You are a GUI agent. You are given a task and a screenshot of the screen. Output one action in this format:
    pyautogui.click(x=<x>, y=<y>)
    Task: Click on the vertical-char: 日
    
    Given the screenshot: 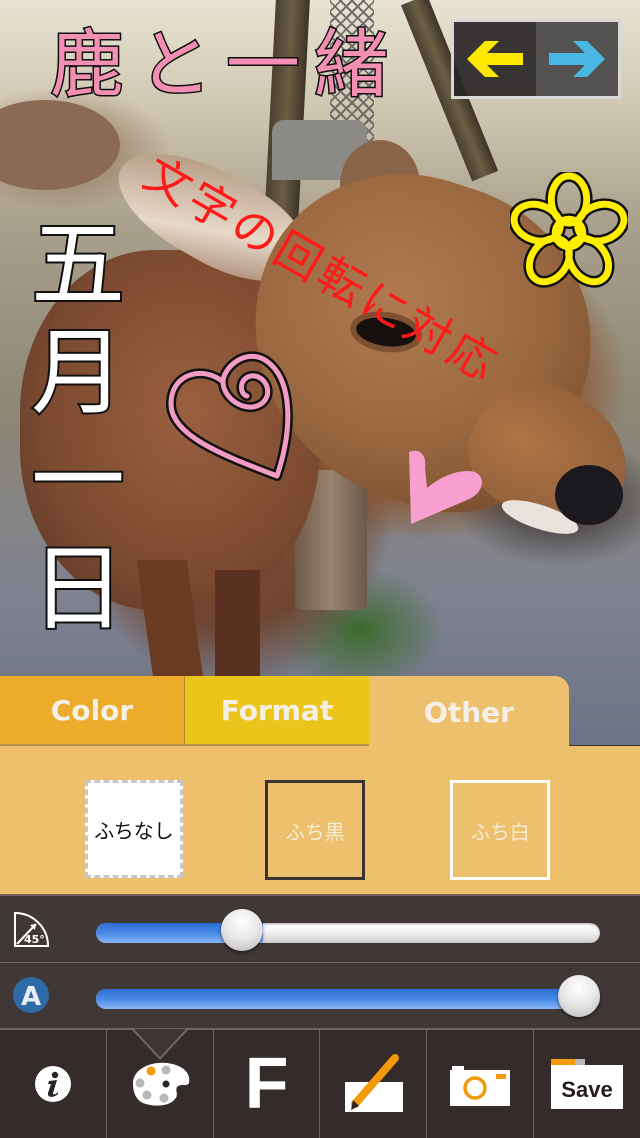 What is the action you would take?
    pyautogui.click(x=78, y=590)
    